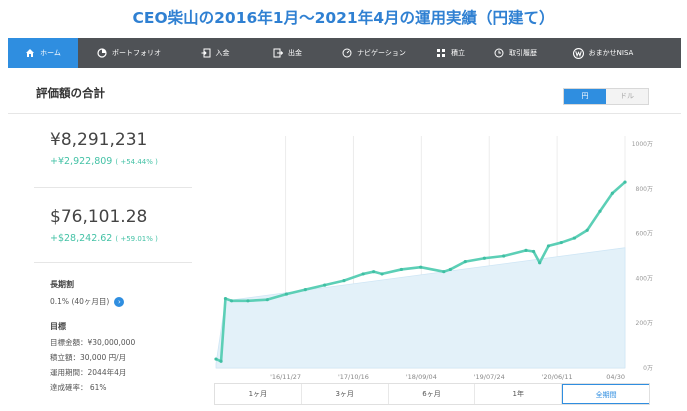 The image size is (687, 411). I want to click on x-tick-label: '20/06/11, so click(557, 377).